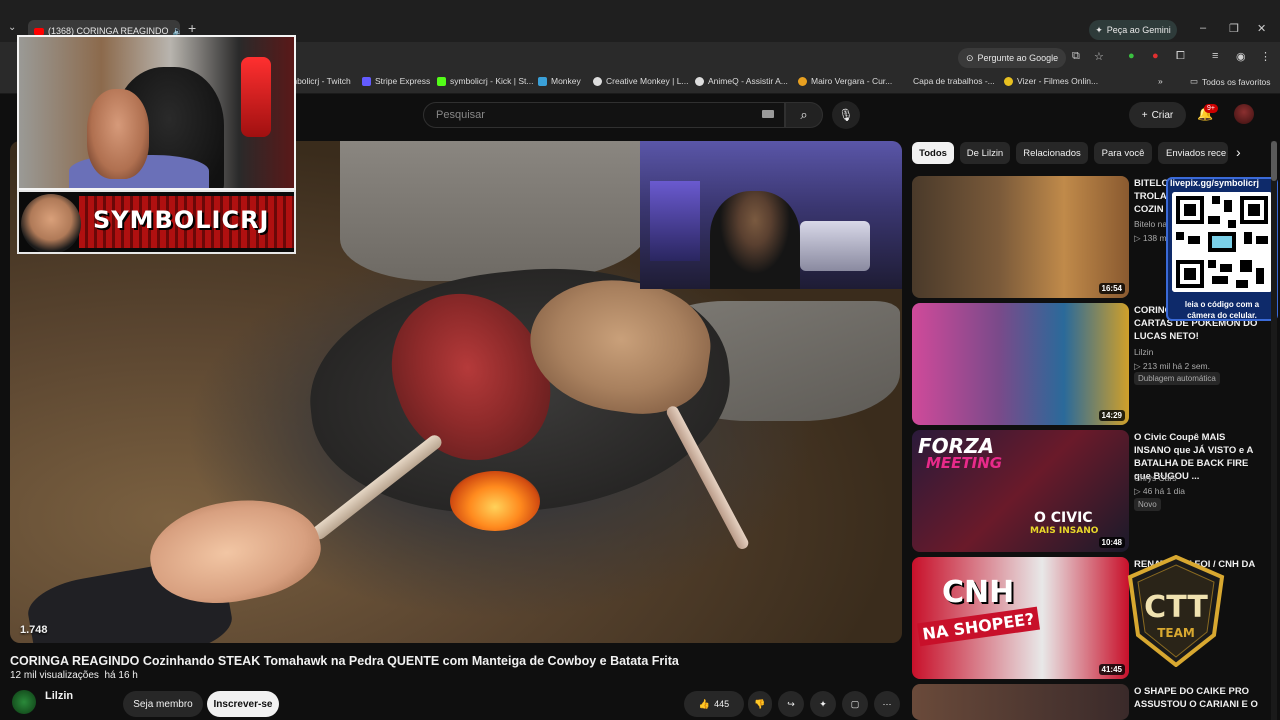  I want to click on extension-green-icon: ●, so click(1131, 56).